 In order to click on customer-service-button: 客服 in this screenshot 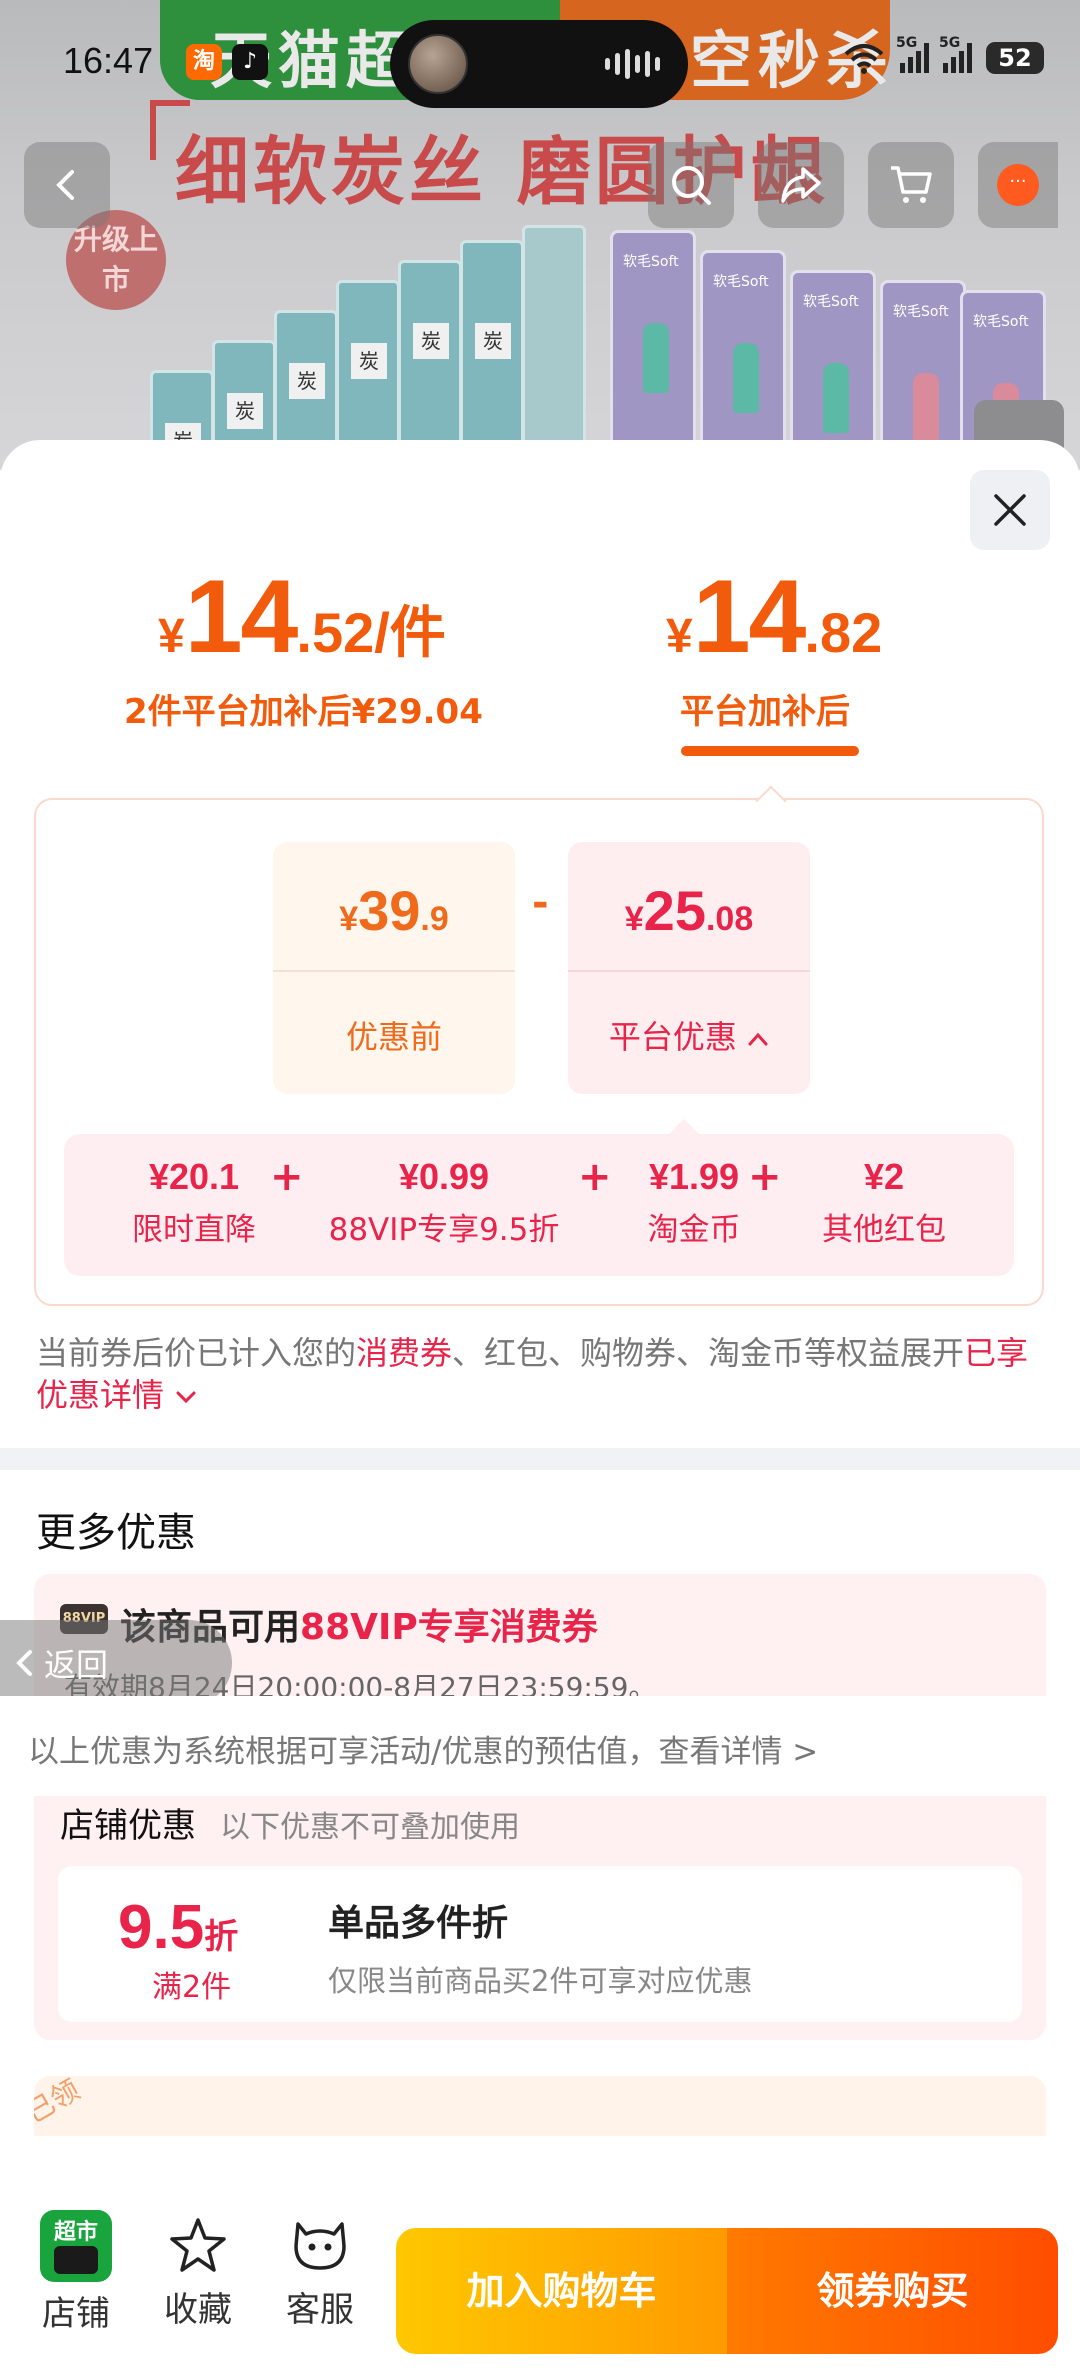, I will do `click(320, 2270)`.